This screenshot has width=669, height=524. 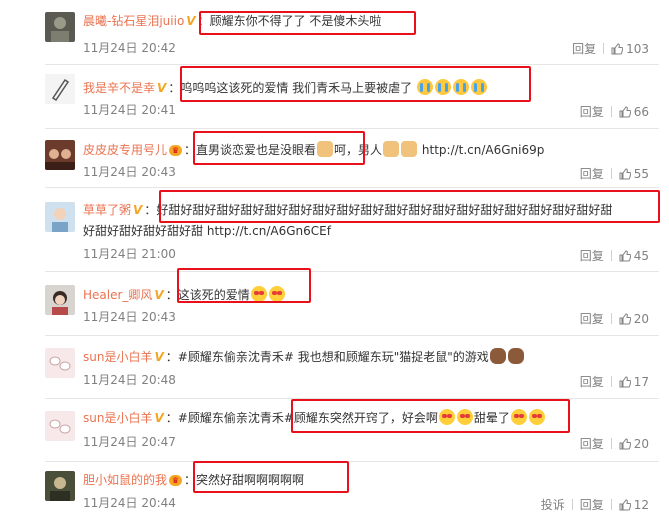 What do you see at coordinates (129, 380) in the screenshot?
I see `comment-time: 11月24日 20:48` at bounding box center [129, 380].